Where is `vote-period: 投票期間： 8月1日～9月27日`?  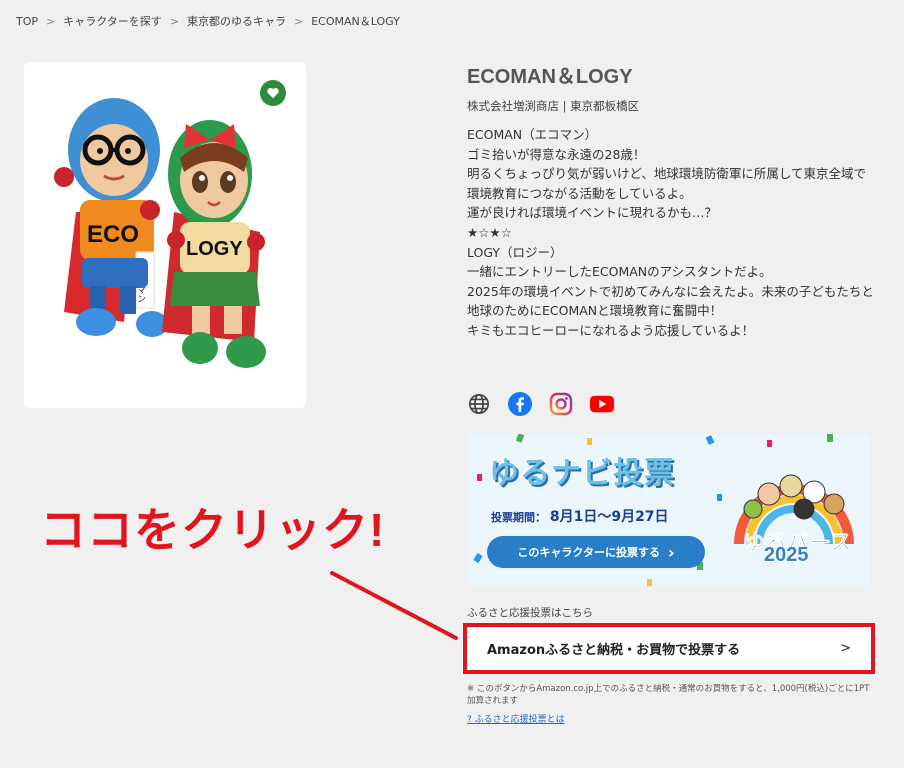
vote-period: 投票期間： 8月1日～9月27日 is located at coordinates (580, 516).